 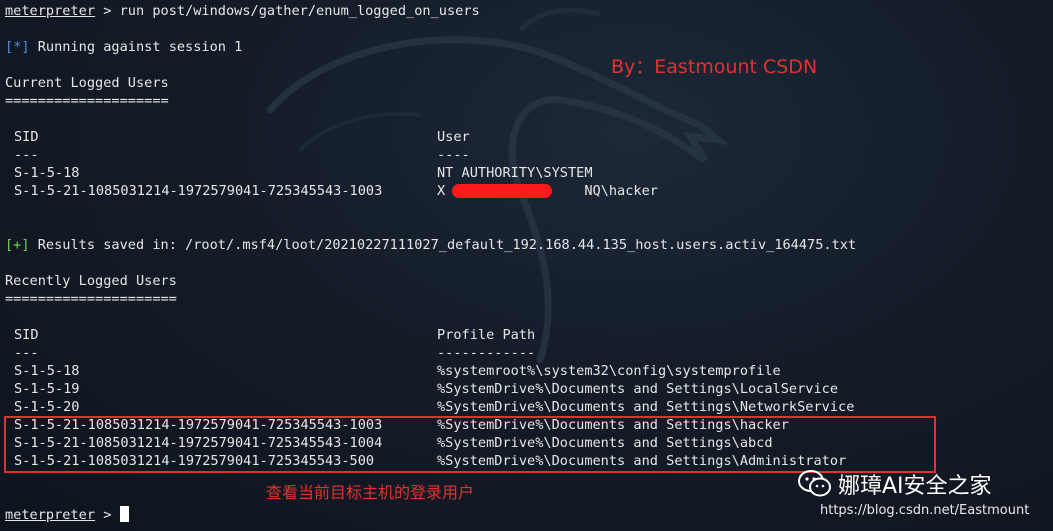 What do you see at coordinates (26, 335) in the screenshot?
I see `recent-header-sid: SID` at bounding box center [26, 335].